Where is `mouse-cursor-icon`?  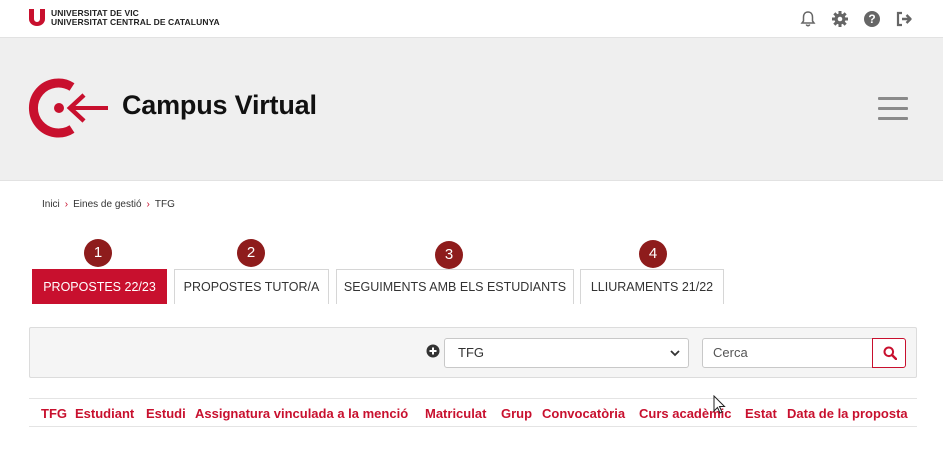
mouse-cursor-icon is located at coordinates (719, 404).